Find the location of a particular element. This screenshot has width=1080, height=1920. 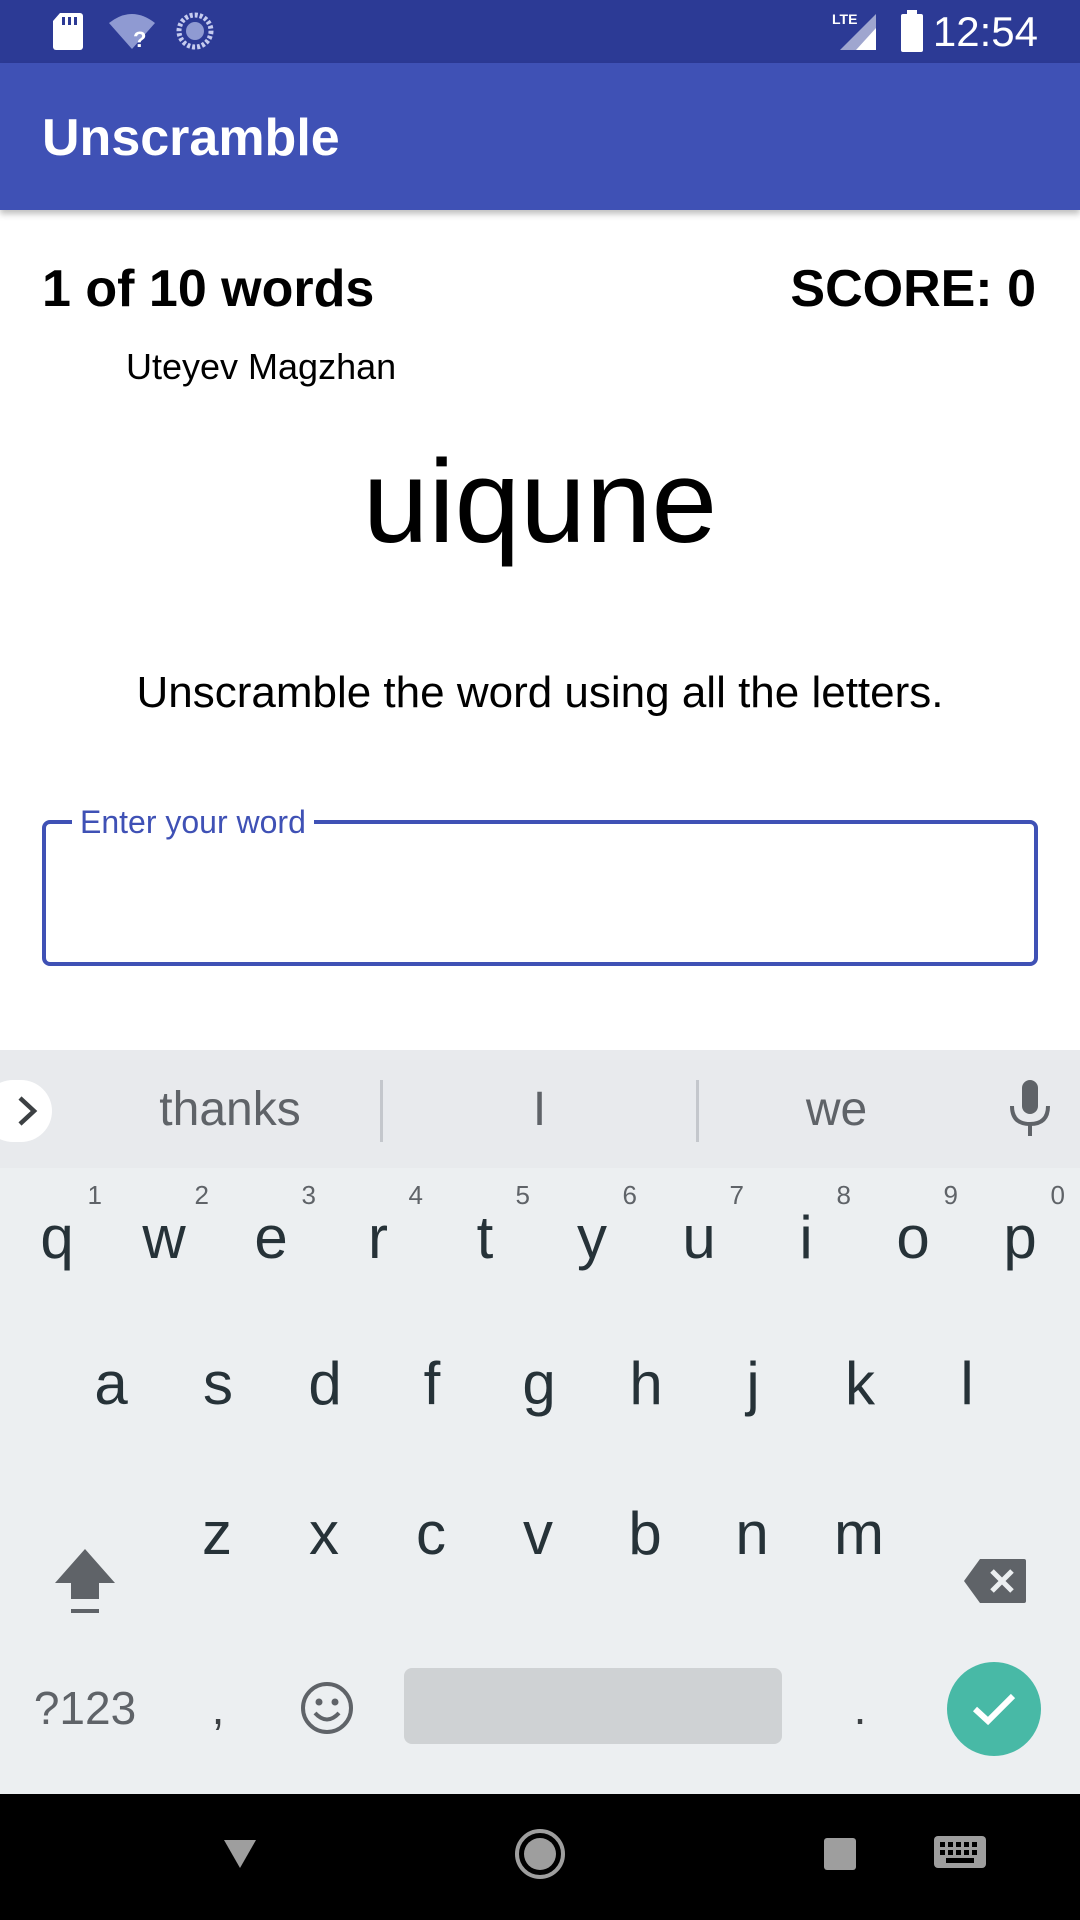

key-label: r is located at coordinates (378, 1237).